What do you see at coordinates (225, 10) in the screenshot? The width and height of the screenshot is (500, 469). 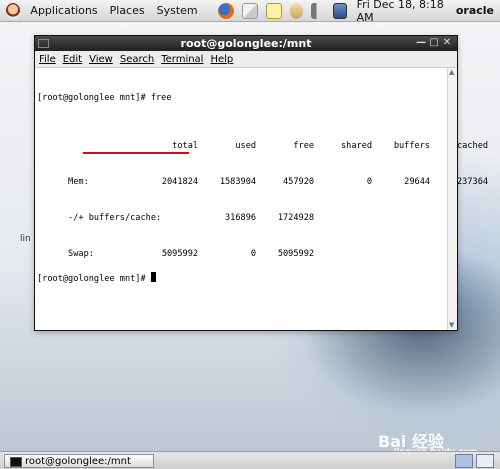 I see `firefox-icon` at bounding box center [225, 10].